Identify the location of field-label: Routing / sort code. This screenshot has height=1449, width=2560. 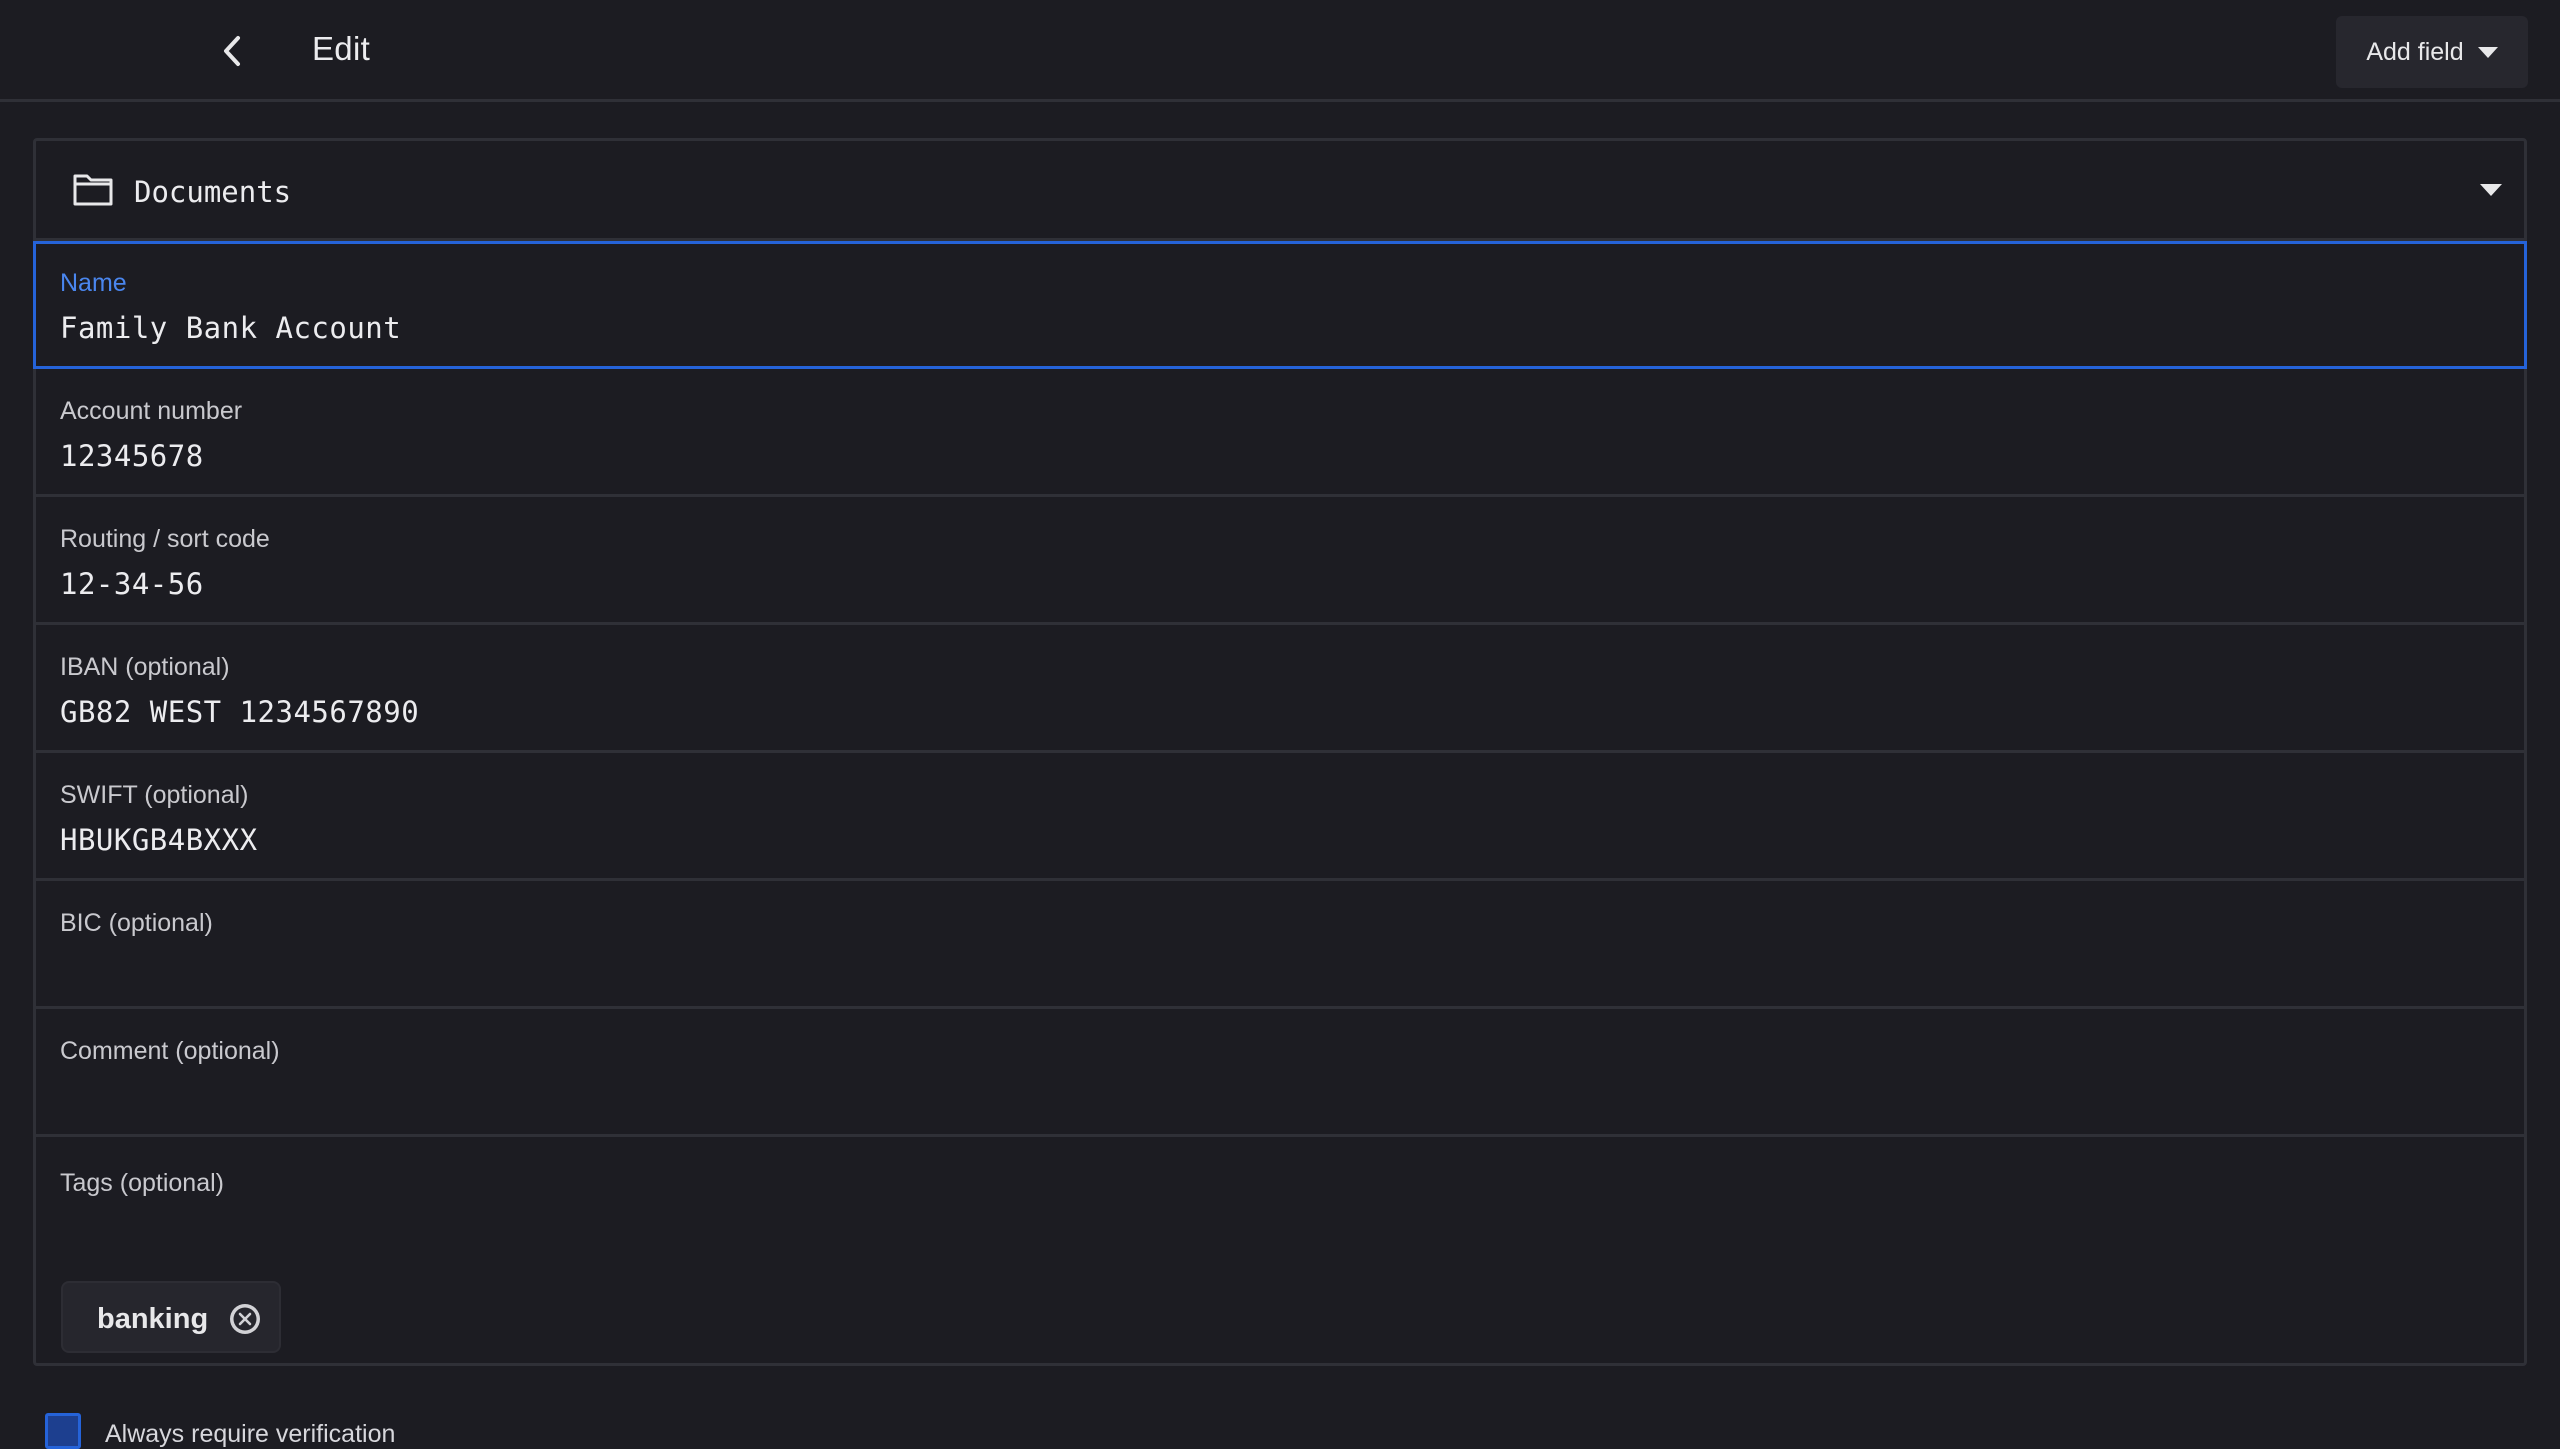
(165, 539).